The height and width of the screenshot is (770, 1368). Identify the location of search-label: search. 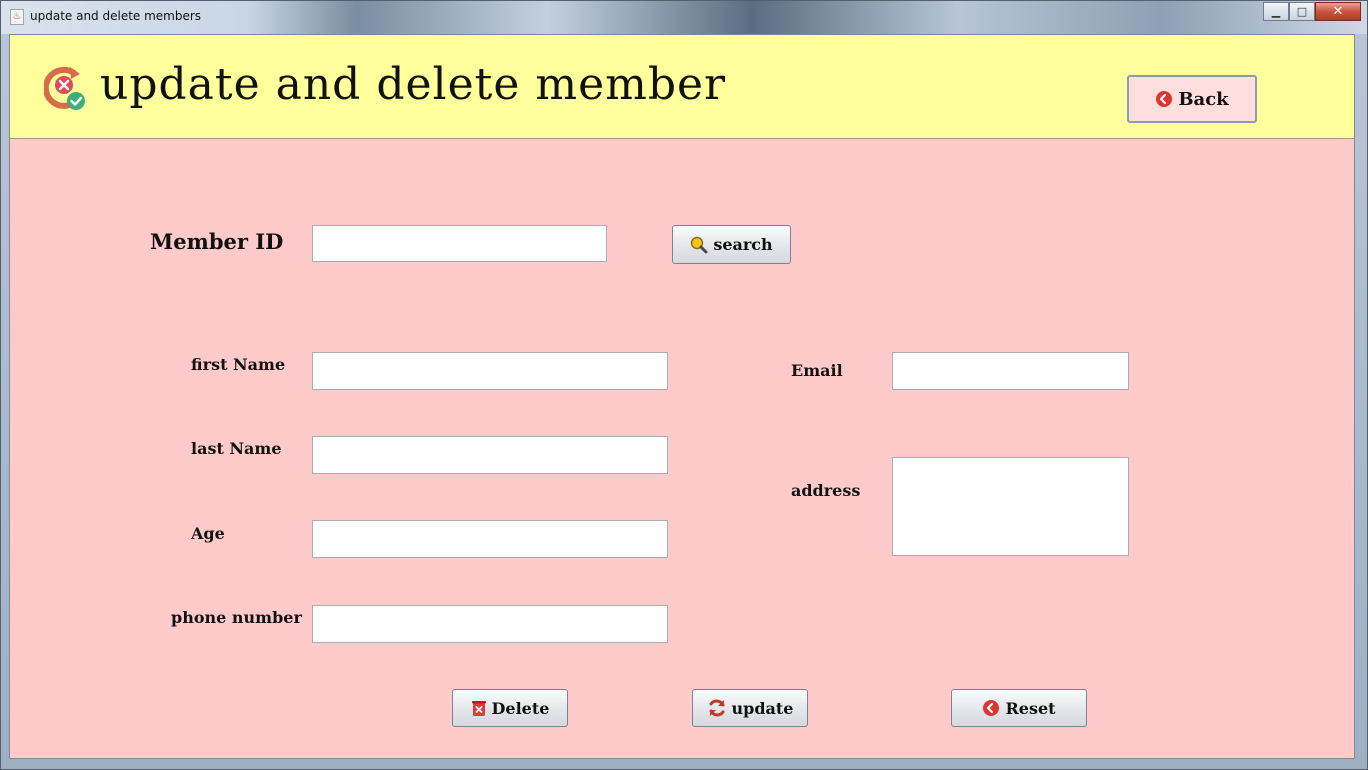
(743, 244).